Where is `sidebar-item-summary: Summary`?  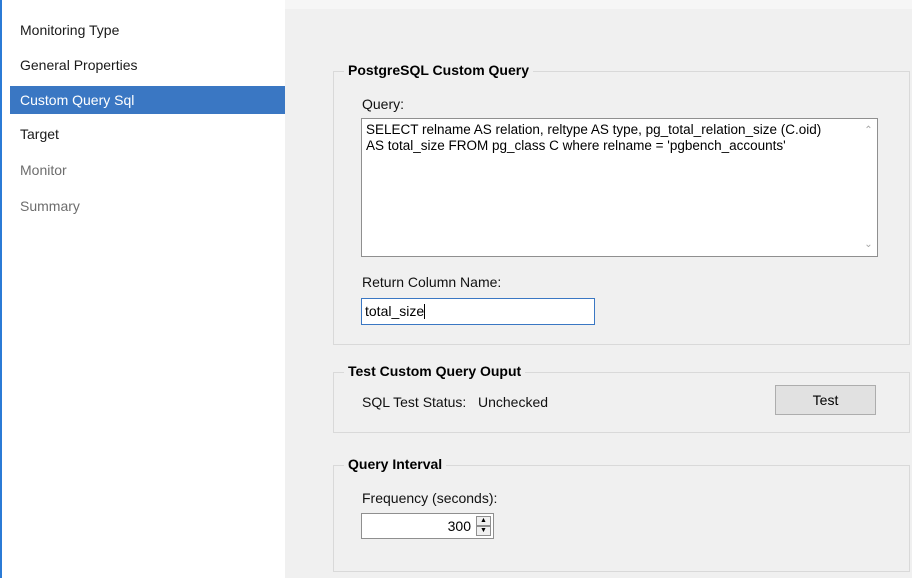
sidebar-item-summary: Summary is located at coordinates (50, 206).